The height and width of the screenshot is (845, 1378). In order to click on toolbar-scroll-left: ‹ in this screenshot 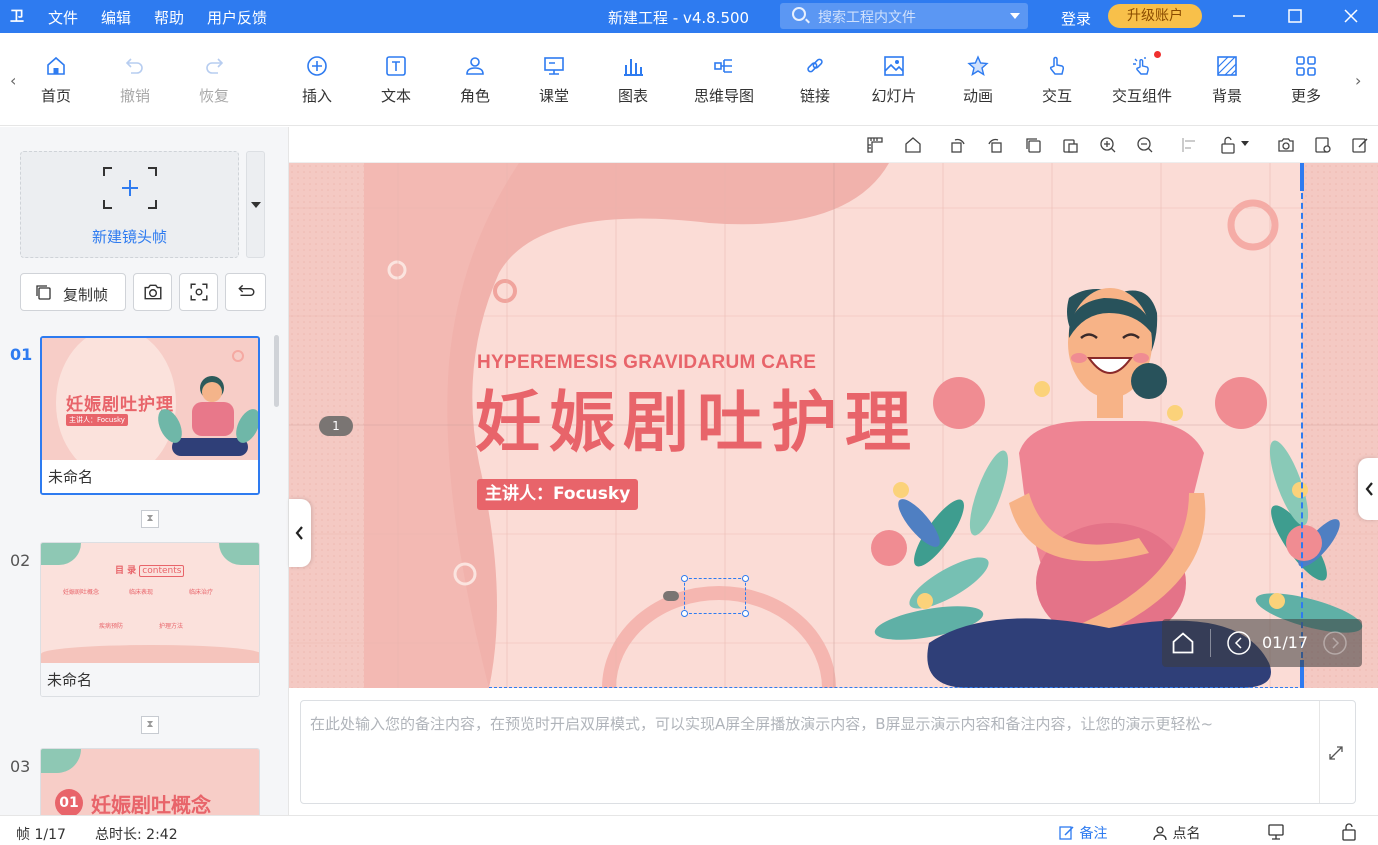, I will do `click(13, 80)`.